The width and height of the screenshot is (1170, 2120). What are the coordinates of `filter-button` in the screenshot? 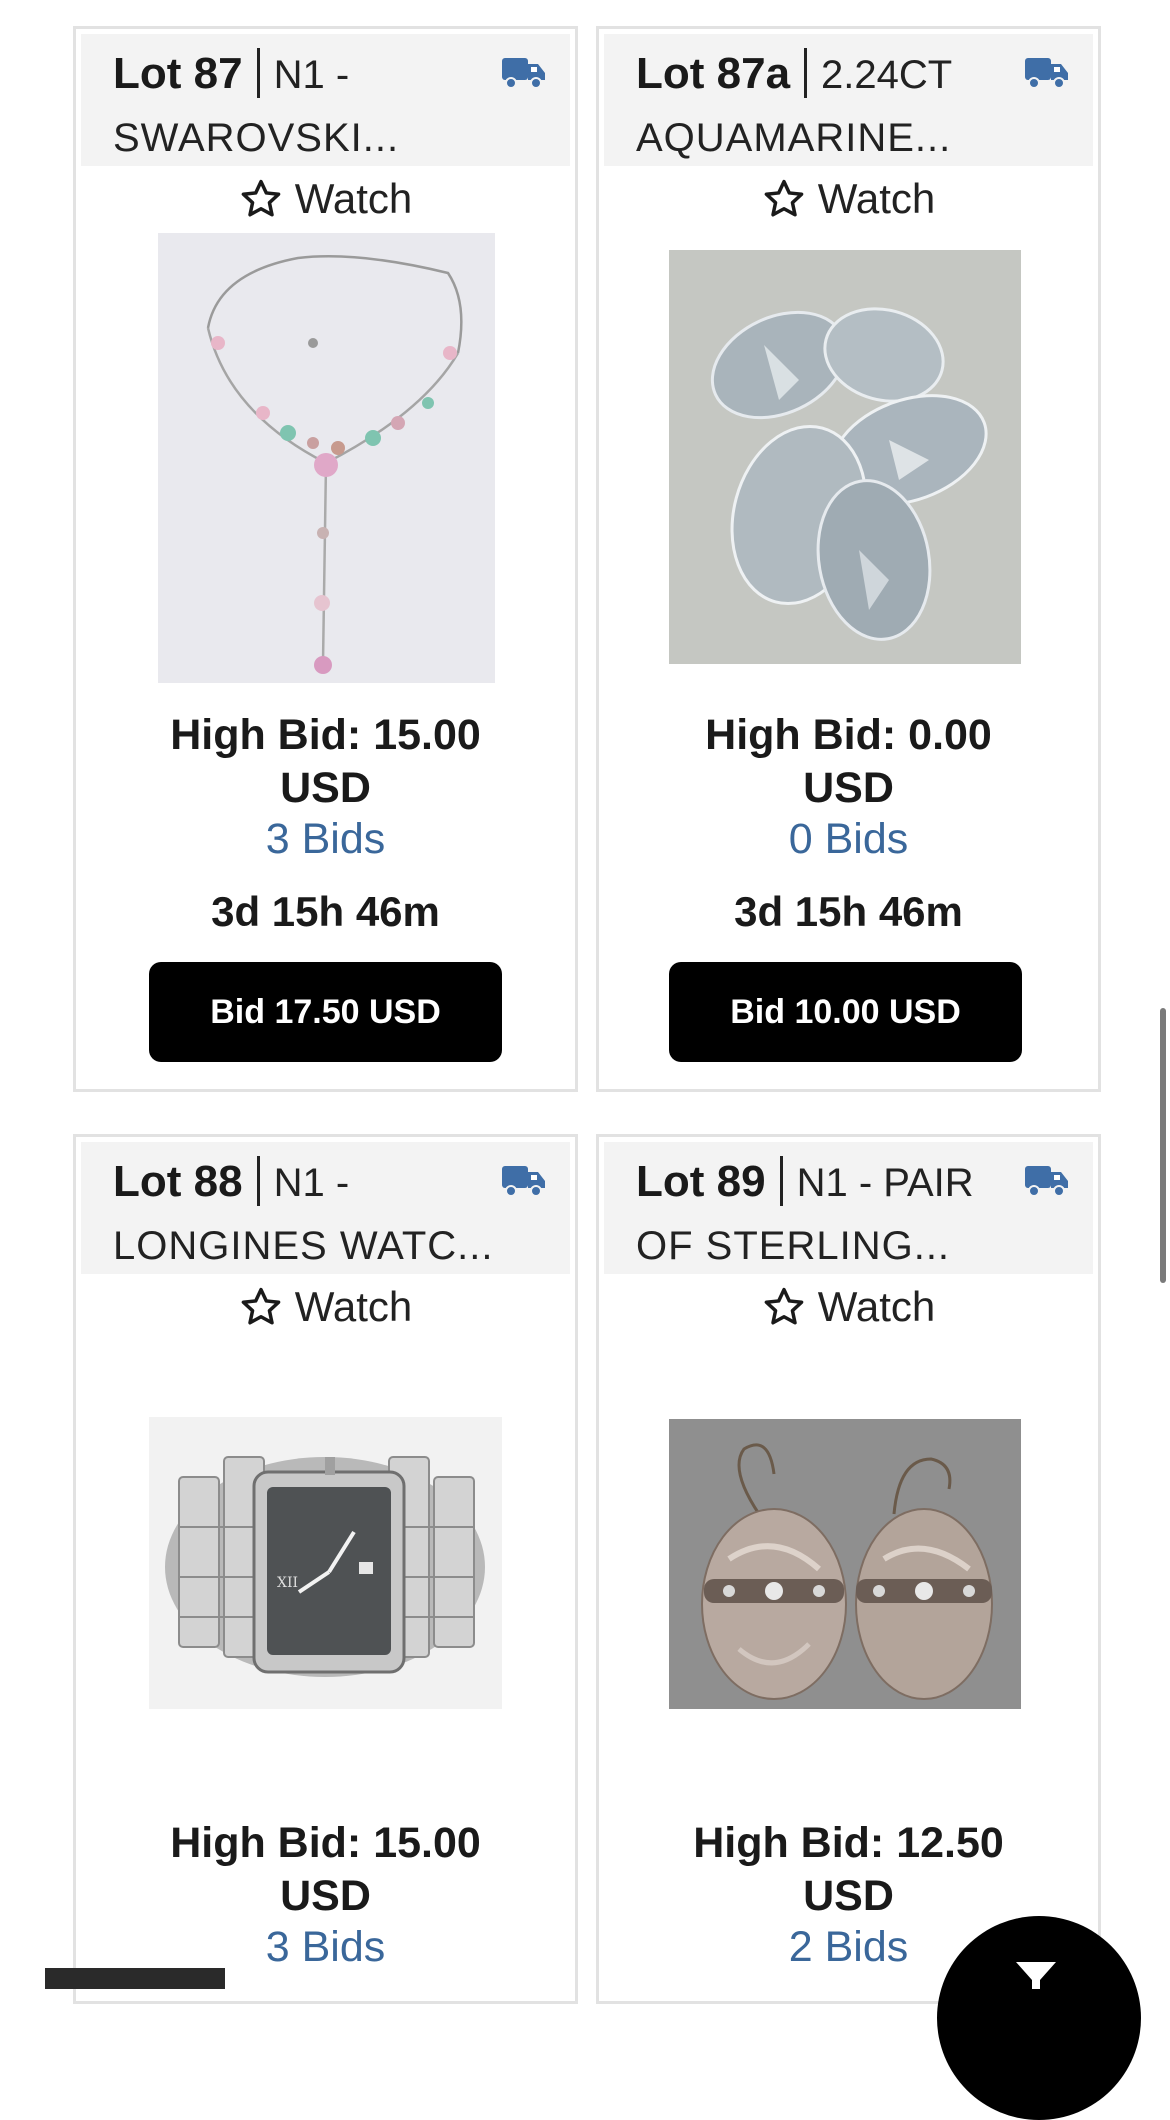 It's located at (1039, 2018).